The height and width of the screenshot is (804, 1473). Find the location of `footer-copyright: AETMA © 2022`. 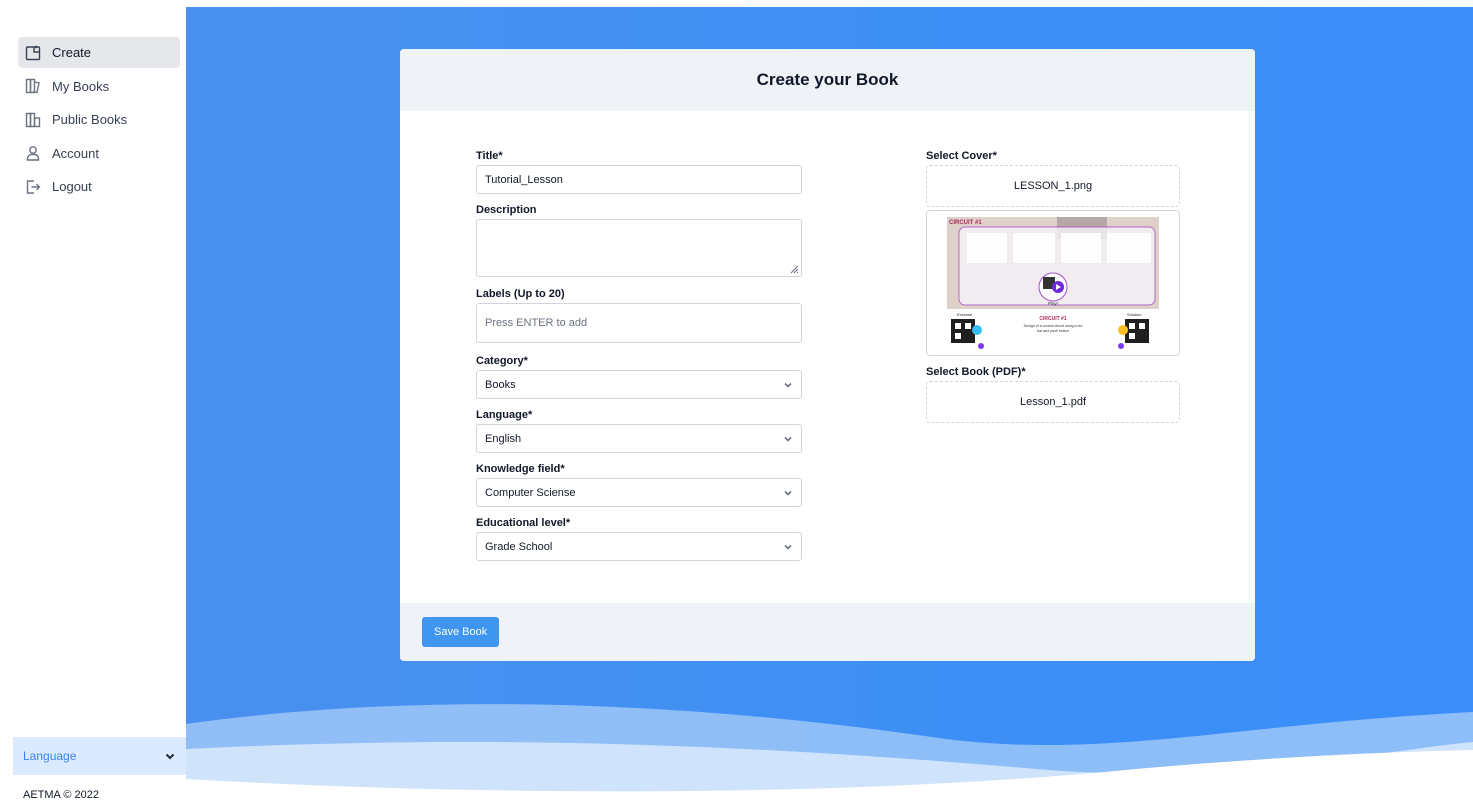

footer-copyright: AETMA © 2022 is located at coordinates (61, 795).